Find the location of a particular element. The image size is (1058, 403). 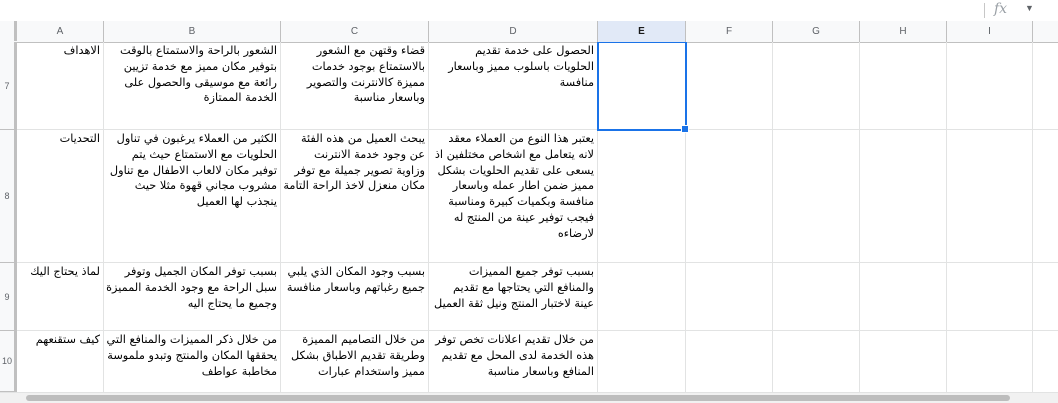

cell-g10 is located at coordinates (816, 361).